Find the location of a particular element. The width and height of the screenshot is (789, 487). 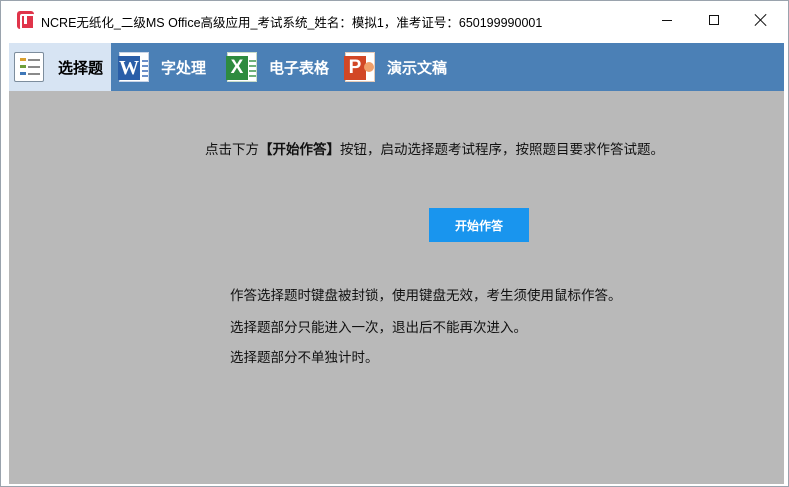

instruction-prefix: 点击下方 is located at coordinates (232, 150).